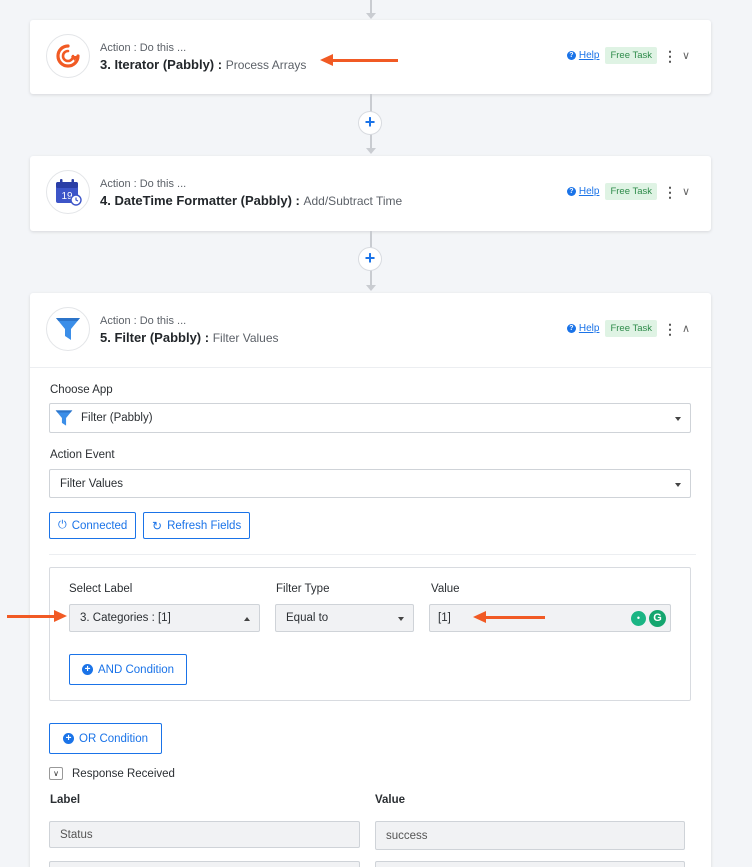  What do you see at coordinates (82, 455) in the screenshot?
I see `action-event-label: Action Event` at bounding box center [82, 455].